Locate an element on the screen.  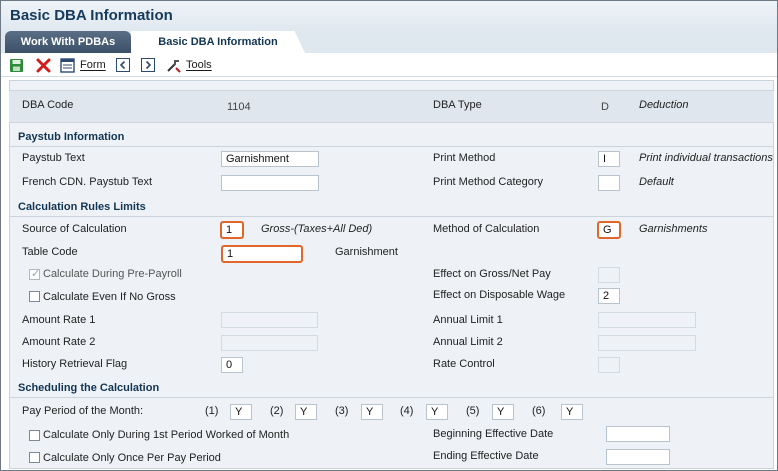
source-of-calculation-field: 1 is located at coordinates (232, 230).